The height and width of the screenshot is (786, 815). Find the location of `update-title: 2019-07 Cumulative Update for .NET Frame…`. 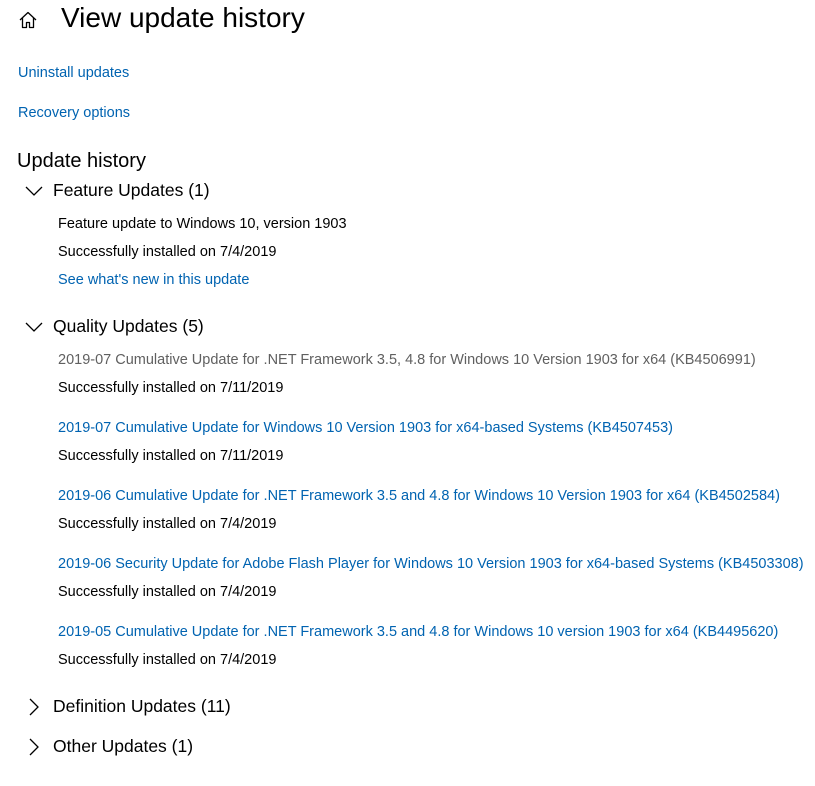

update-title: 2019-07 Cumulative Update for .NET Frame… is located at coordinates (407, 360).